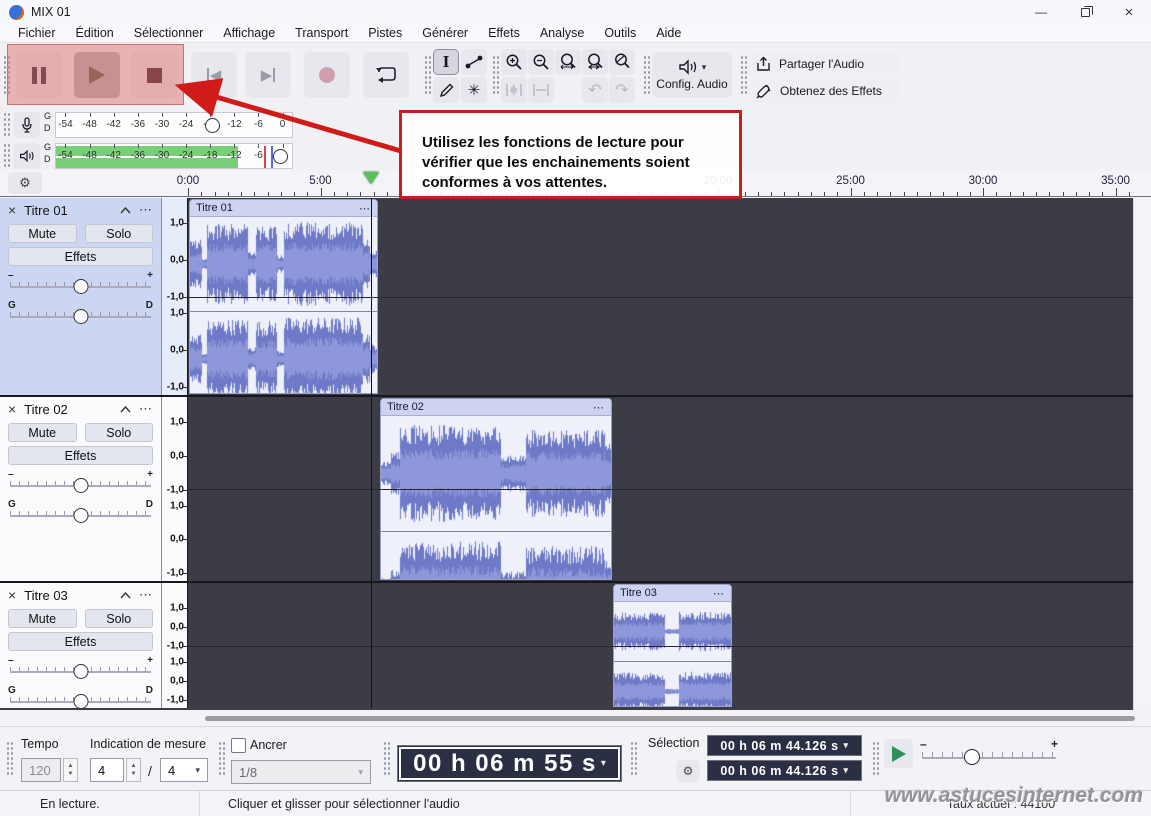 Image resolution: width=1151 pixels, height=816 pixels. I want to click on selection-start-field: 00 h 06 m 44.126 s ▾, so click(784, 745).